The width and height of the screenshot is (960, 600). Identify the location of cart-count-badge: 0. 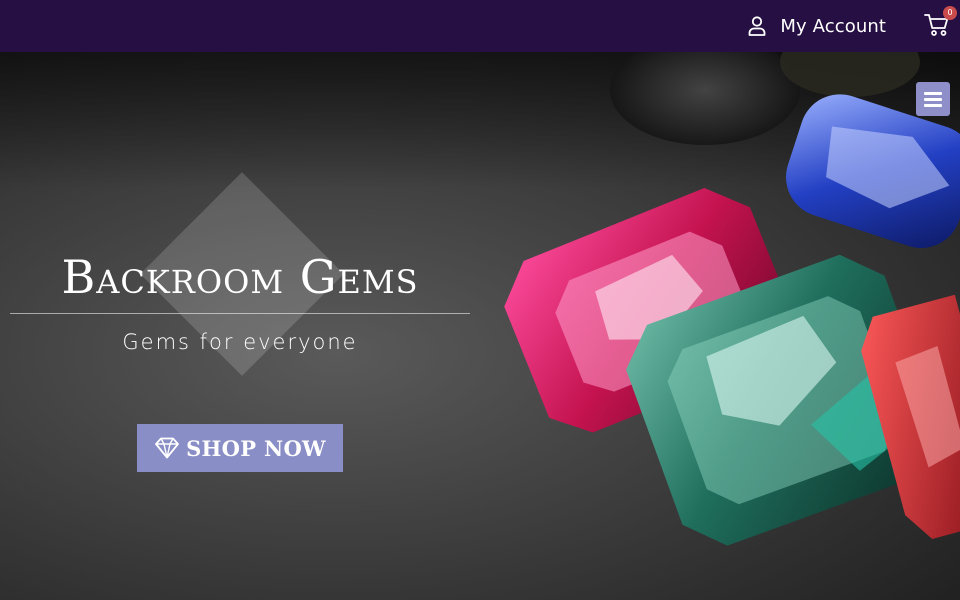
(950, 13).